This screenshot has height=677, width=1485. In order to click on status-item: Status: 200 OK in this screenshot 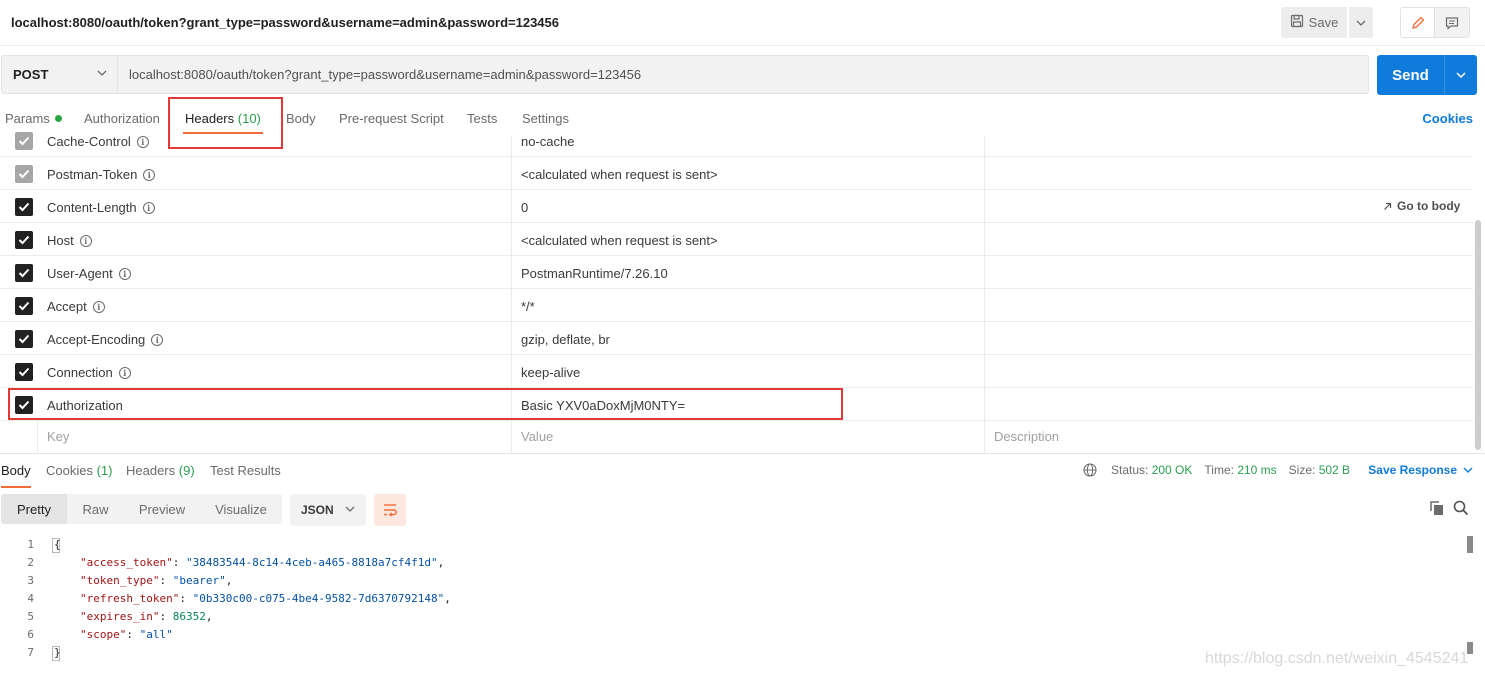, I will do `click(1151, 470)`.